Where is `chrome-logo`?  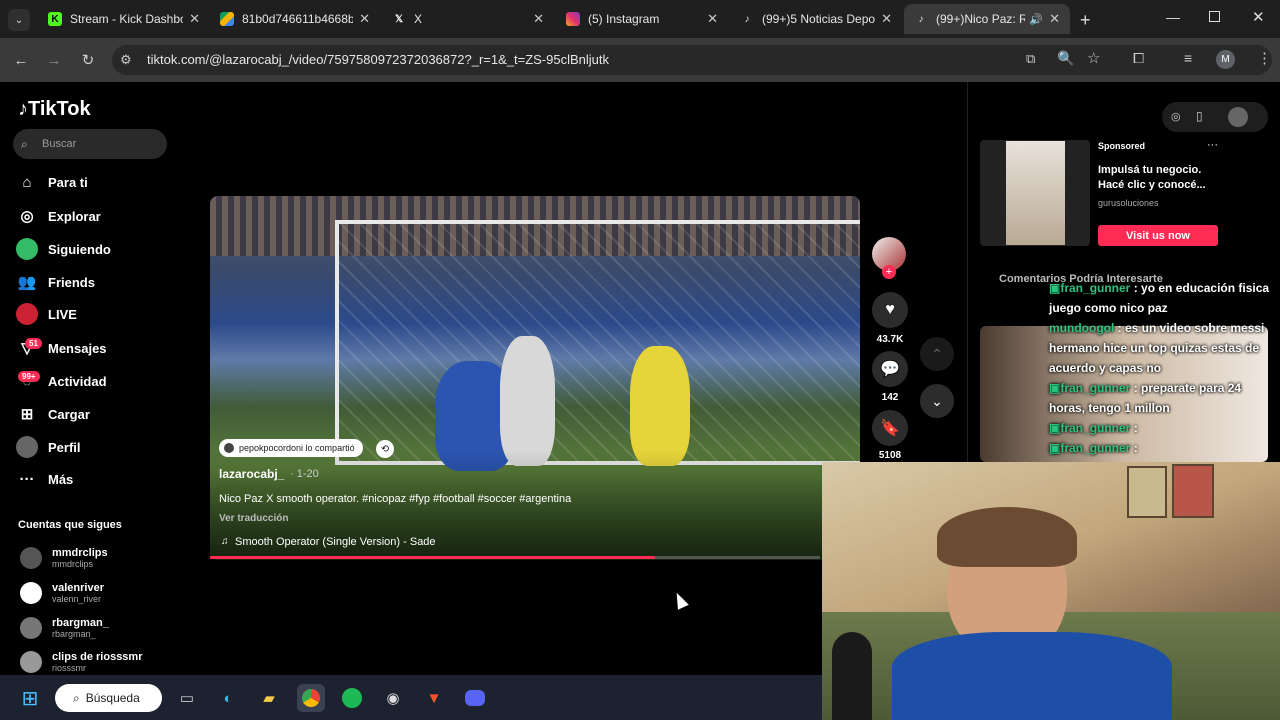
chrome-logo is located at coordinates (311, 698).